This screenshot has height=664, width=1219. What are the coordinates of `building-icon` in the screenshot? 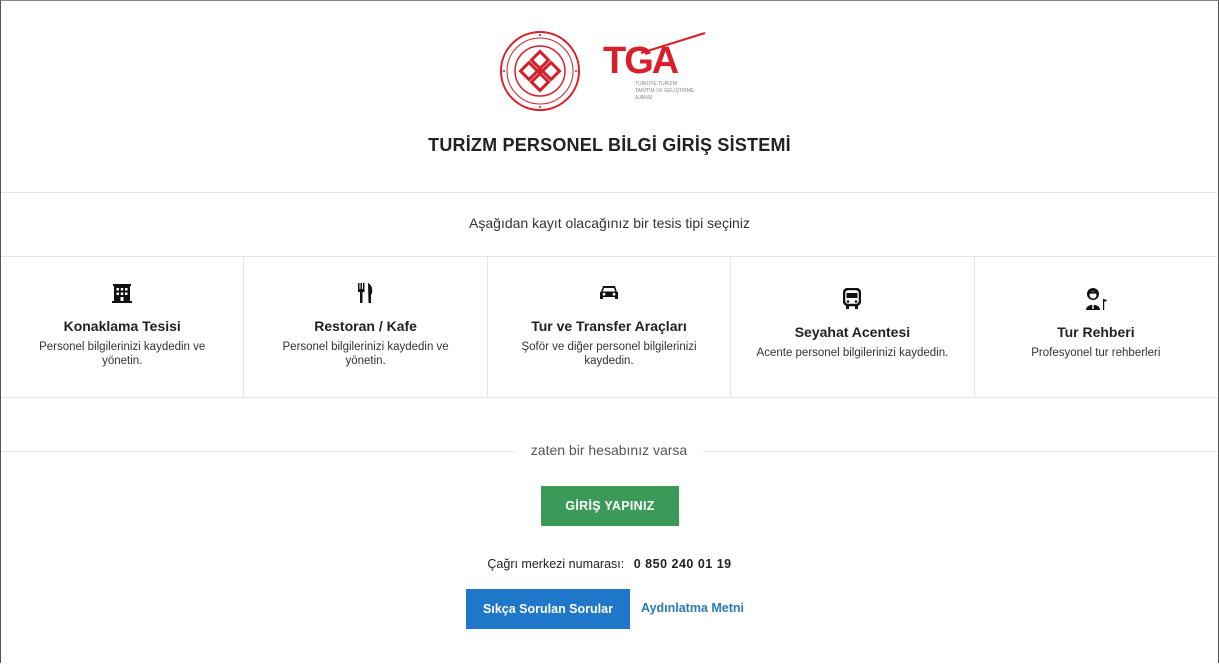 It's located at (122, 293).